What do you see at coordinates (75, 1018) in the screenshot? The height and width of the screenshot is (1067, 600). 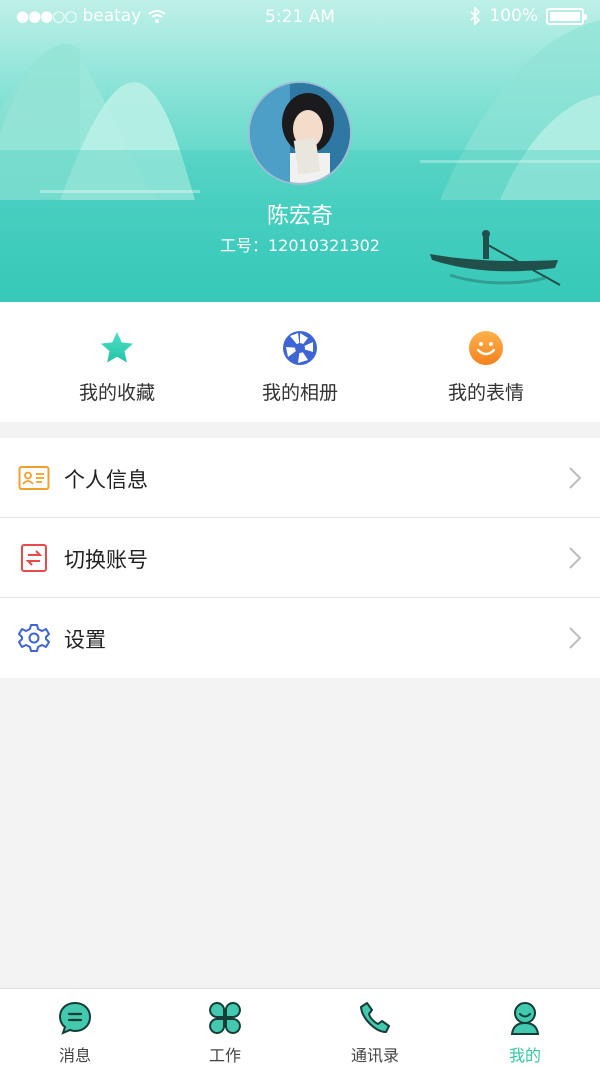 I see `message-icon` at bounding box center [75, 1018].